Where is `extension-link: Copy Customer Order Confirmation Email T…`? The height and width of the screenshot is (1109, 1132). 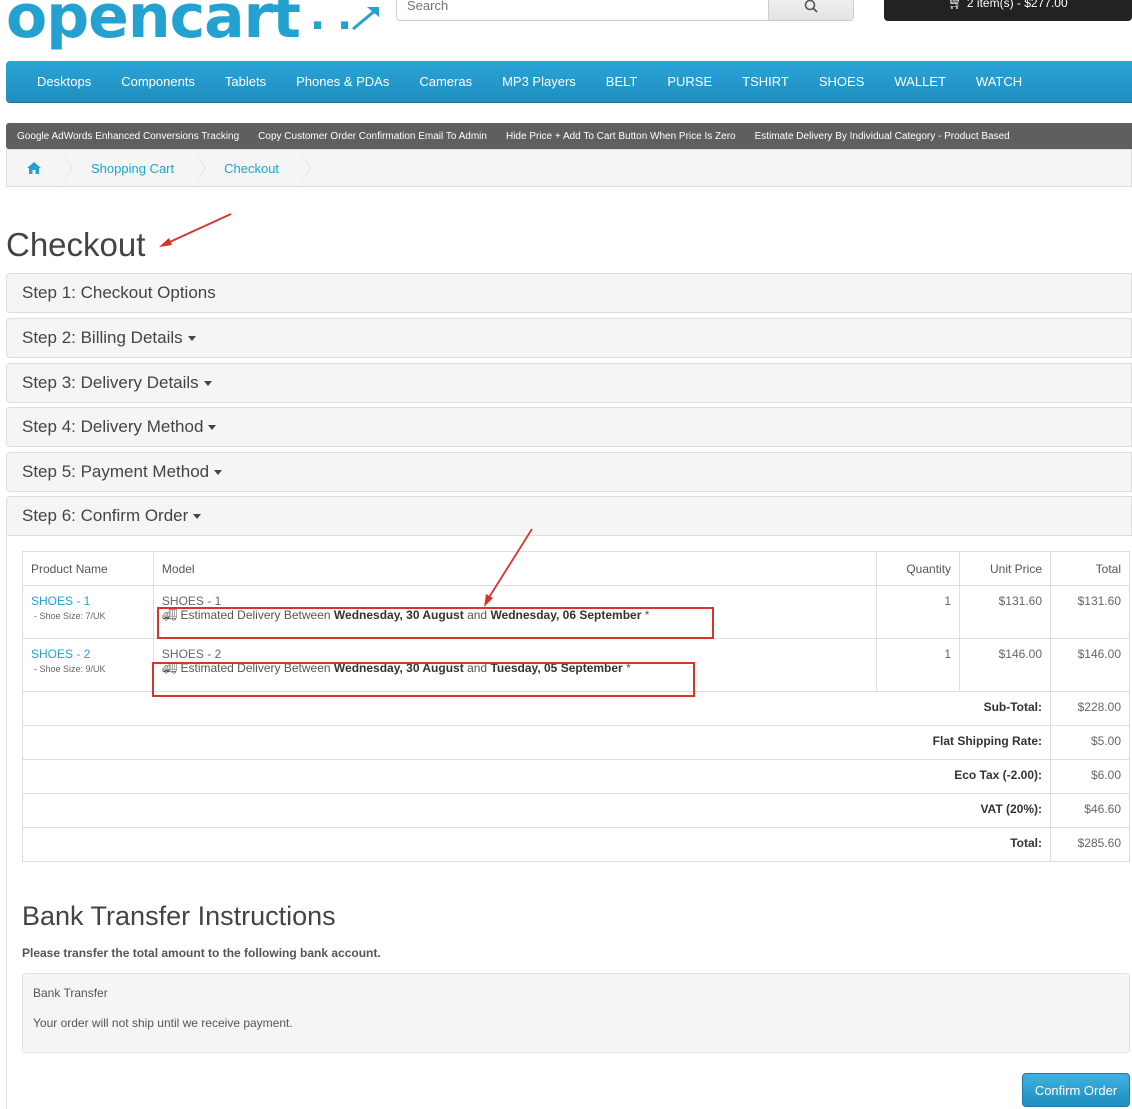 extension-link: Copy Customer Order Confirmation Email T… is located at coordinates (372, 136).